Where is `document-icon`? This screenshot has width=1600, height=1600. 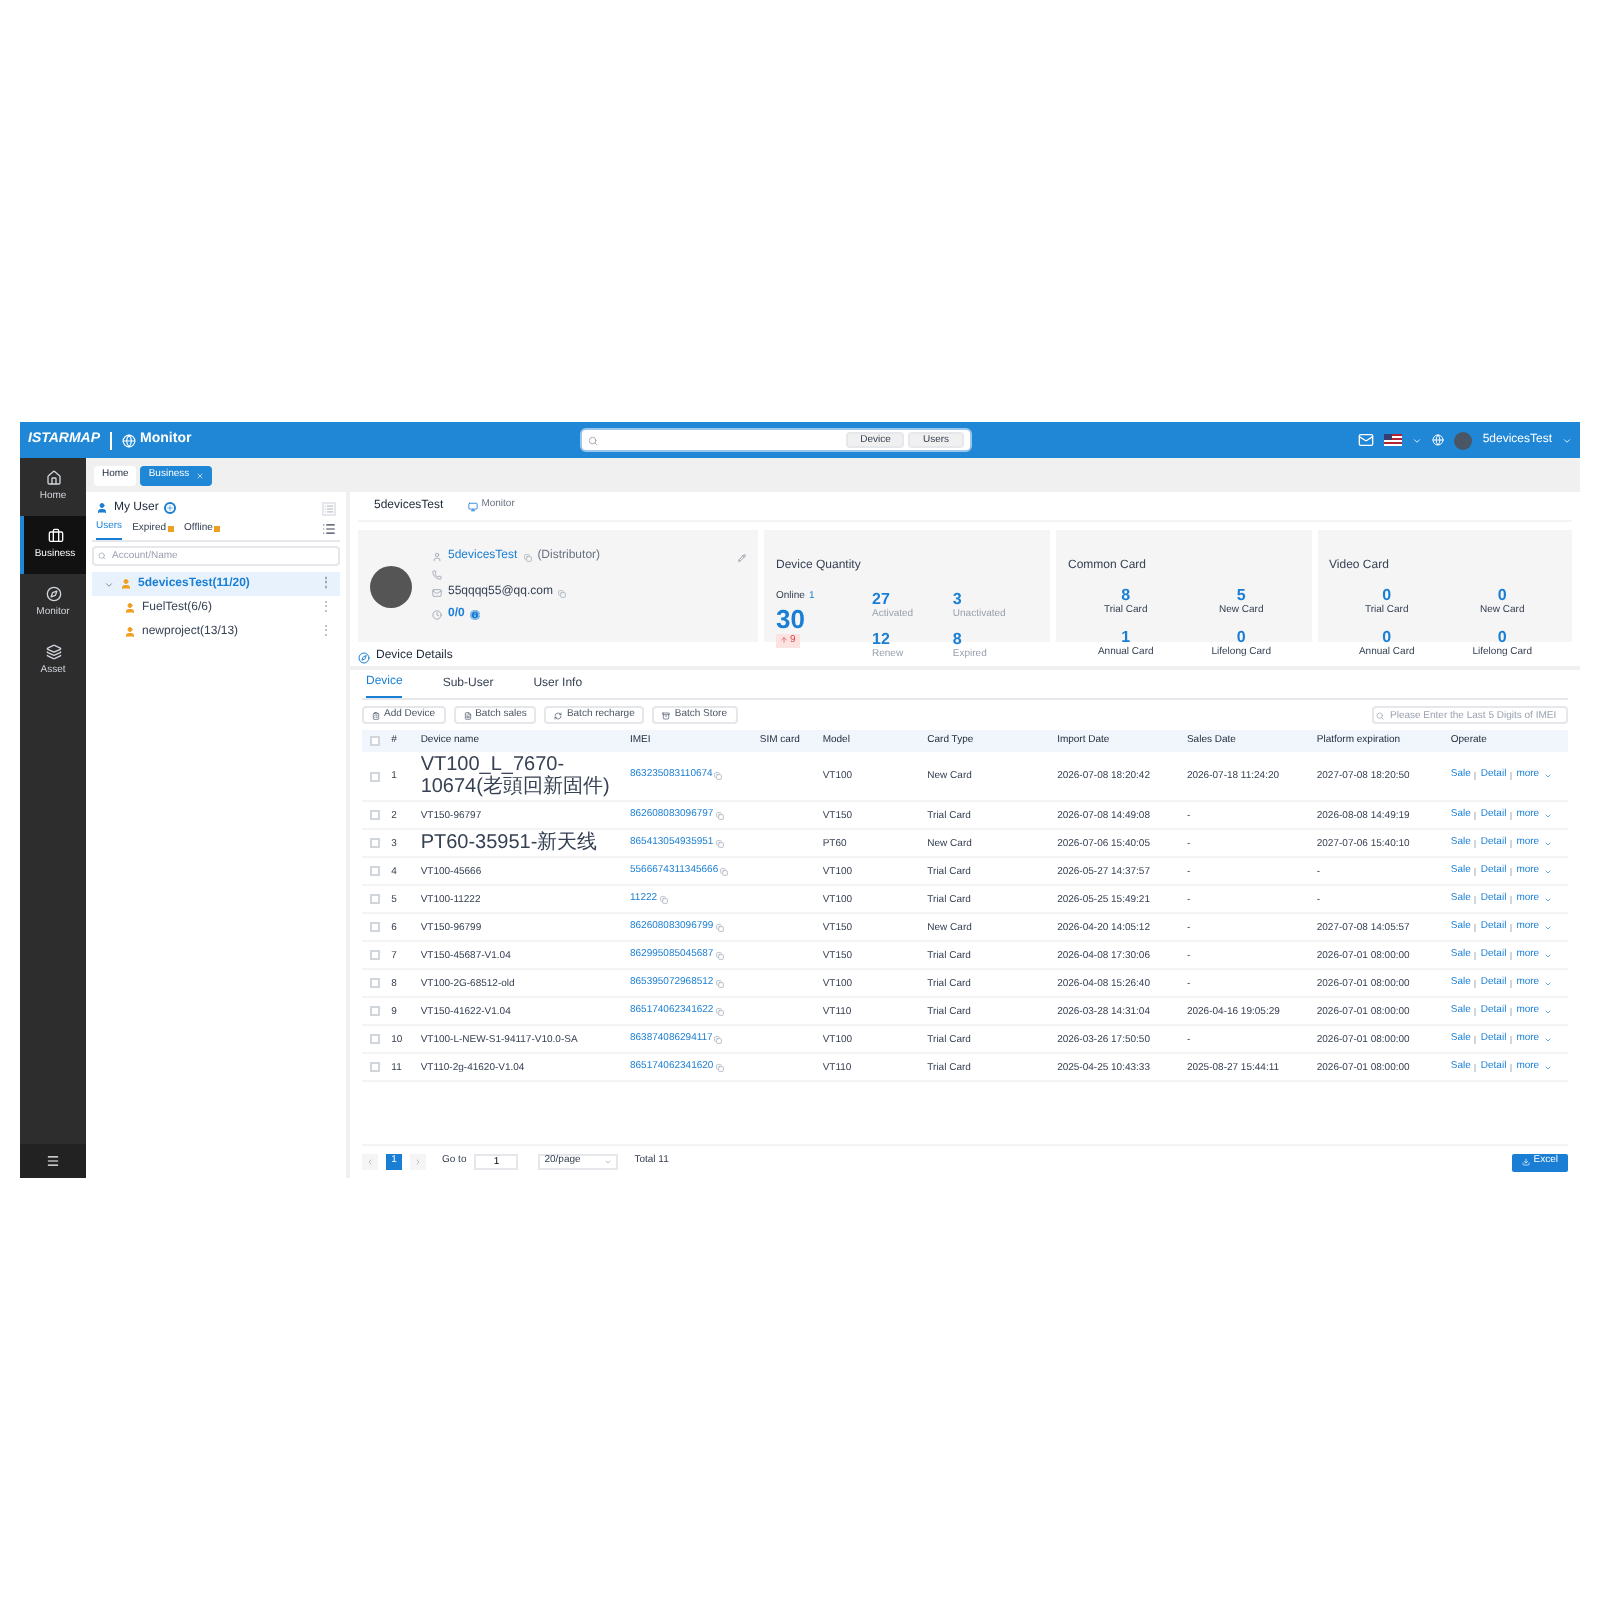 document-icon is located at coordinates (467, 715).